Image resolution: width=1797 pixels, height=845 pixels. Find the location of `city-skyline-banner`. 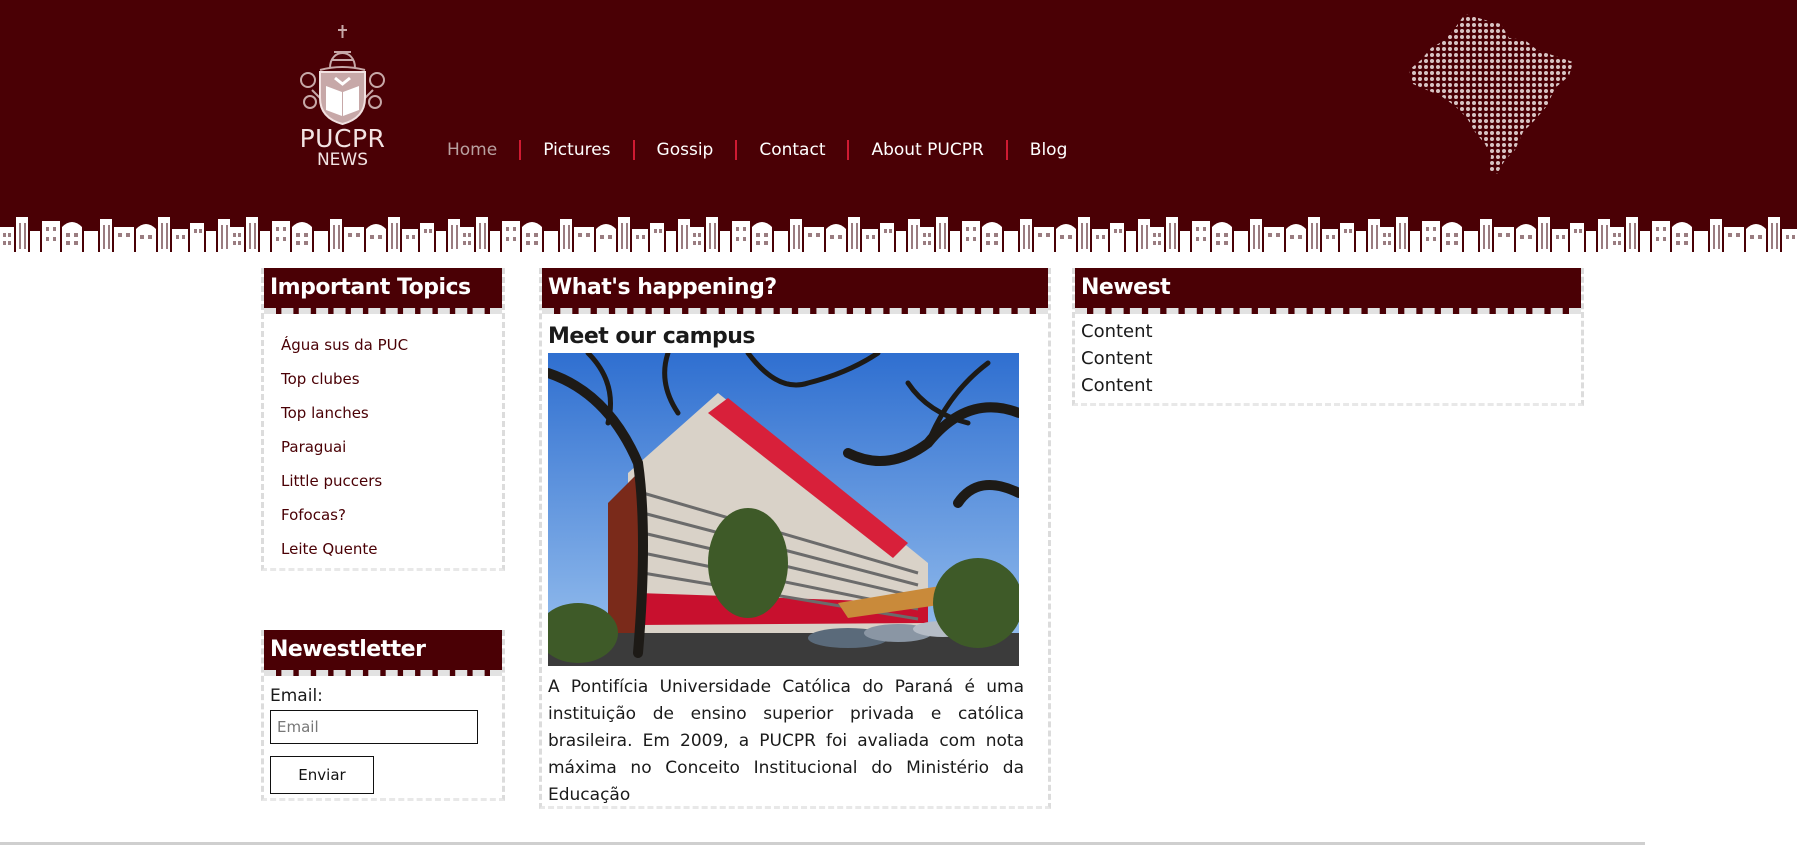

city-skyline-banner is located at coordinates (898, 228).